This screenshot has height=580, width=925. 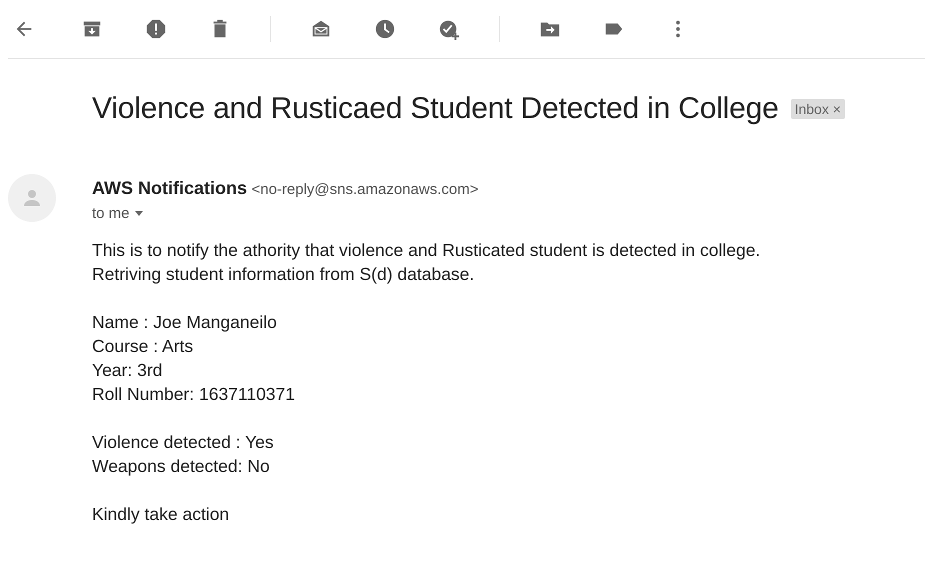 I want to click on body-text-line: Retriving student information from S(d) database., so click(x=283, y=274).